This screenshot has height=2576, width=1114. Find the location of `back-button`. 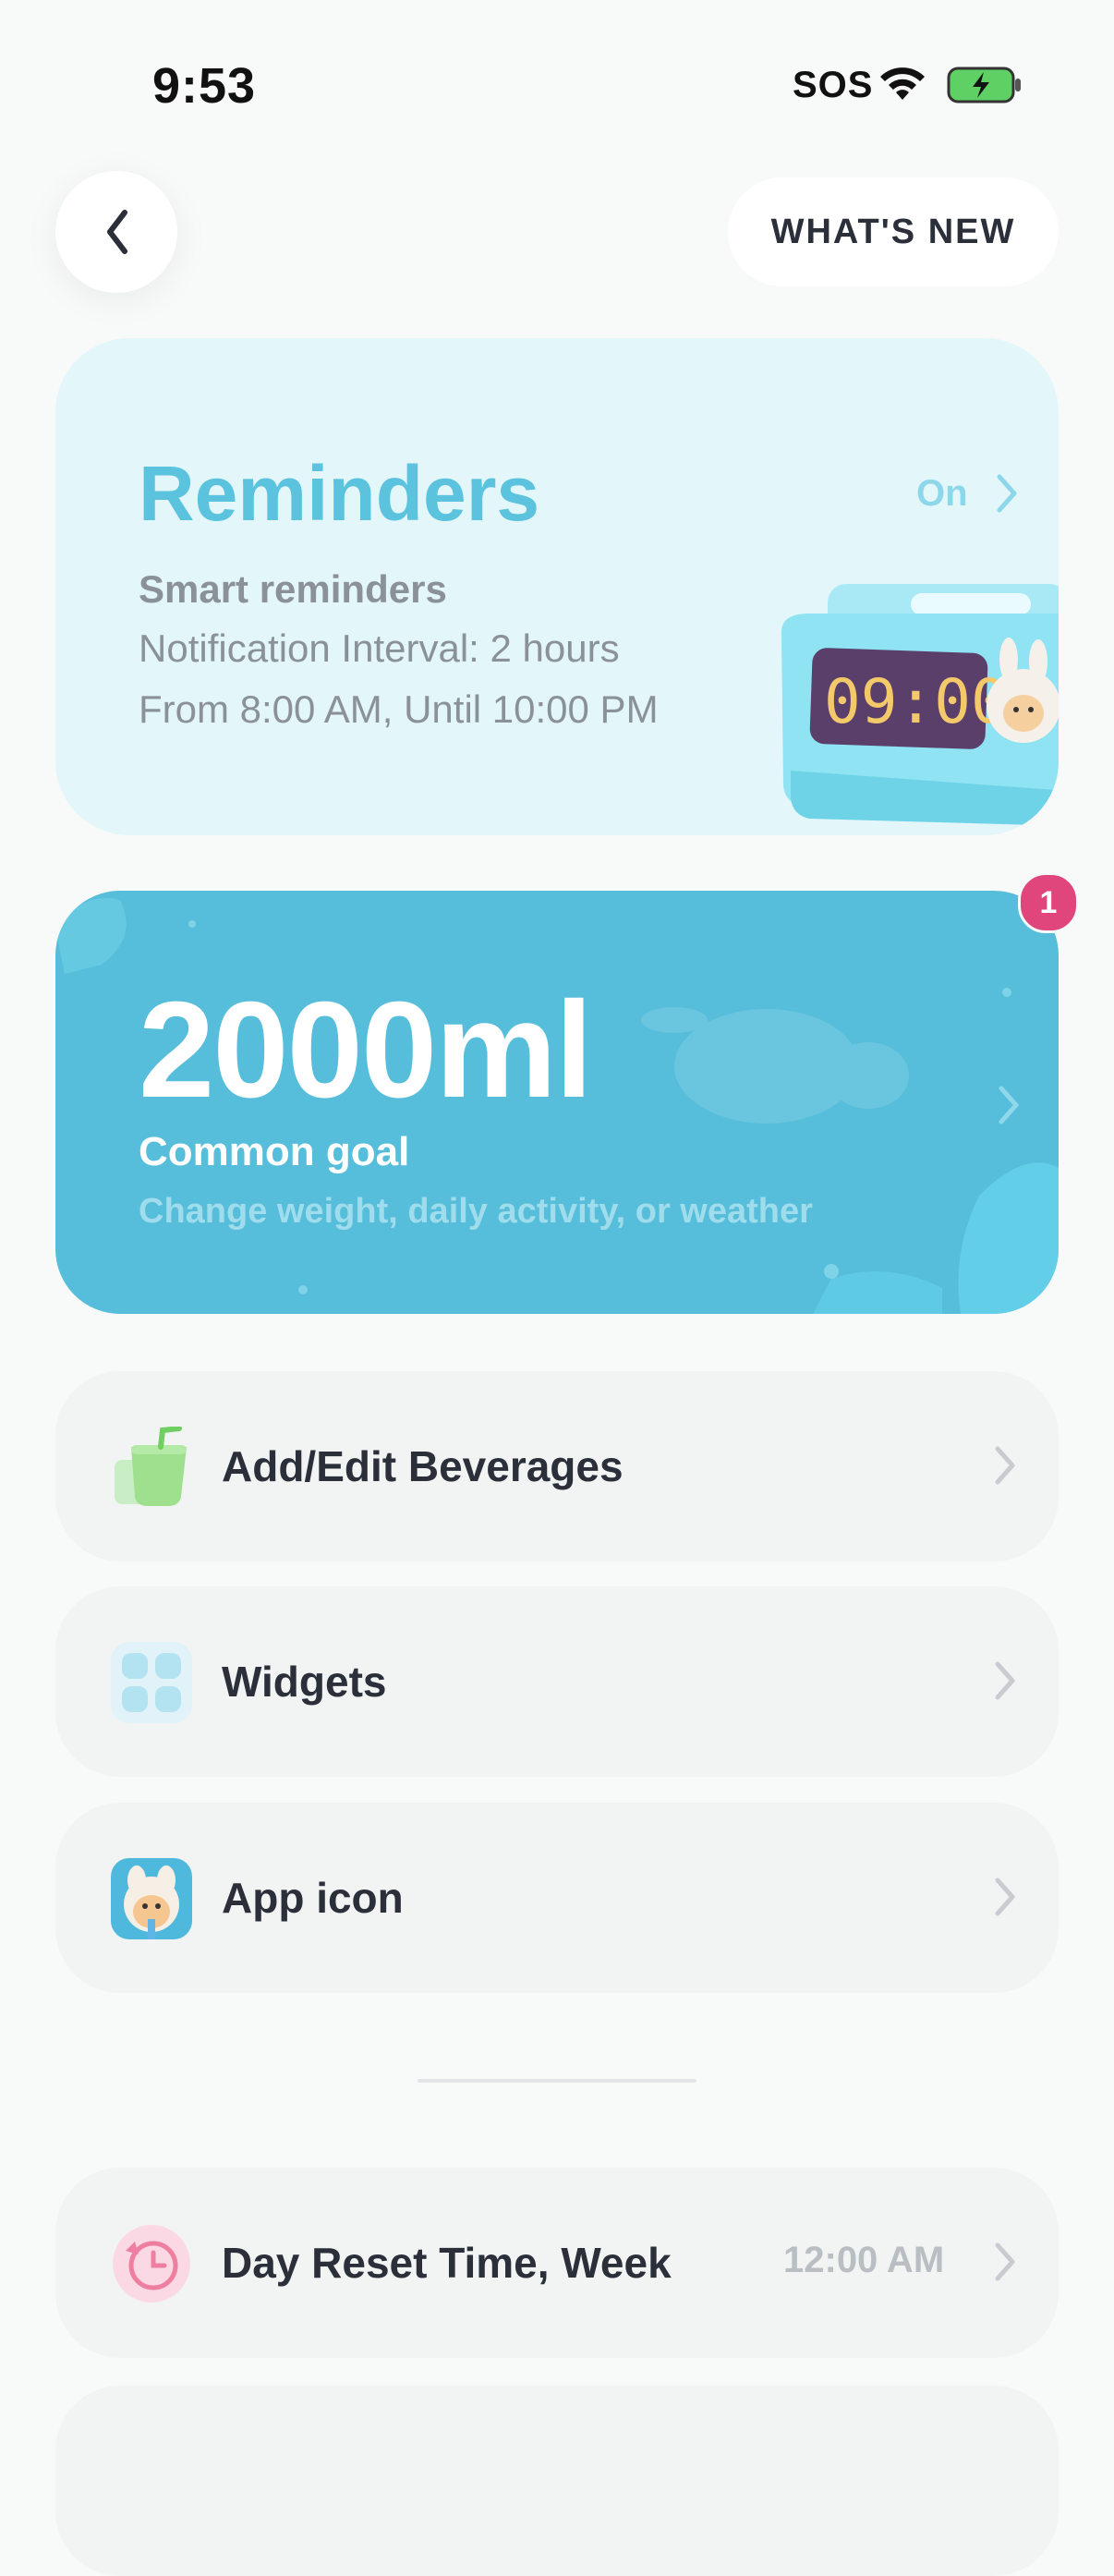

back-button is located at coordinates (116, 232).